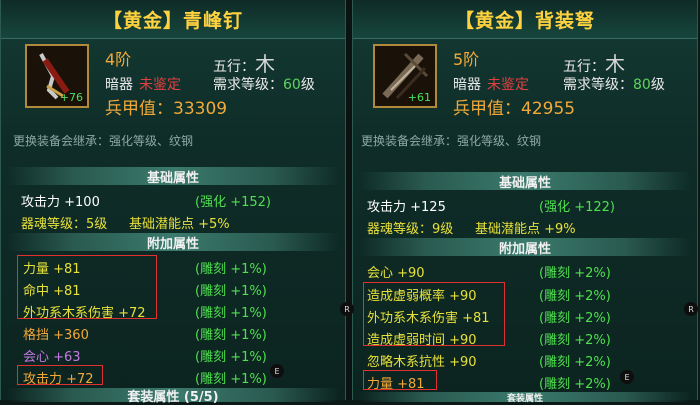 The width and height of the screenshot is (700, 405). Describe the element at coordinates (64, 224) in the screenshot. I see `soul-level: 器魂等级：5级` at that location.